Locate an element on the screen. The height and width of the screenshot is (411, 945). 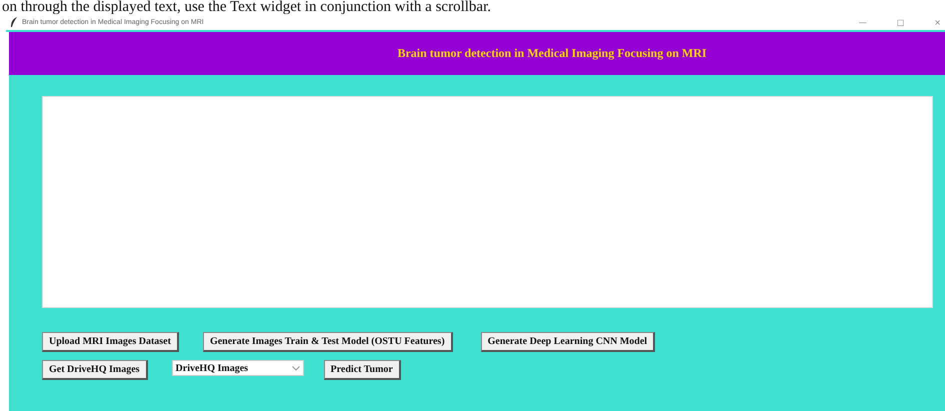
action-button: Generate Deep Learning CNN Model is located at coordinates (568, 342).